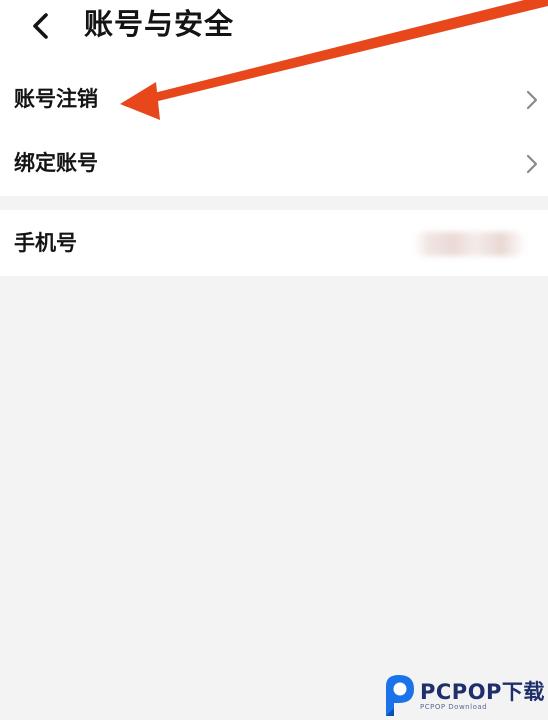  I want to click on watermark-brand: PCPOP下载, so click(482, 692).